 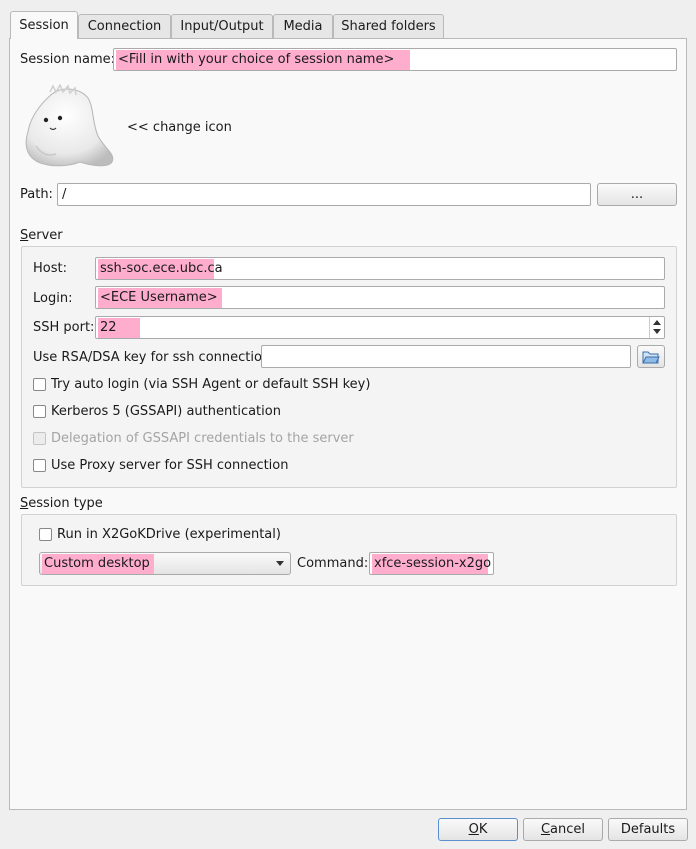 What do you see at coordinates (380, 327) in the screenshot?
I see `ssh-port-input: 22` at bounding box center [380, 327].